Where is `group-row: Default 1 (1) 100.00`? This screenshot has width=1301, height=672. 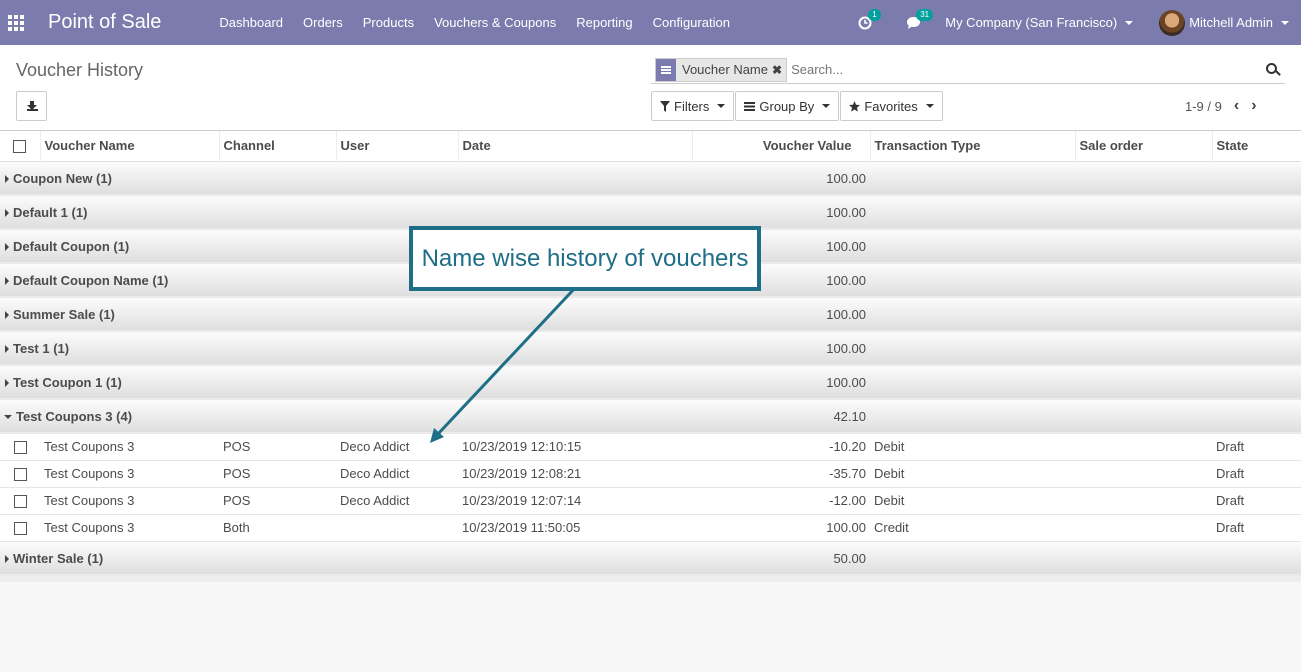
group-row: Default 1 (1) 100.00 is located at coordinates (650, 212).